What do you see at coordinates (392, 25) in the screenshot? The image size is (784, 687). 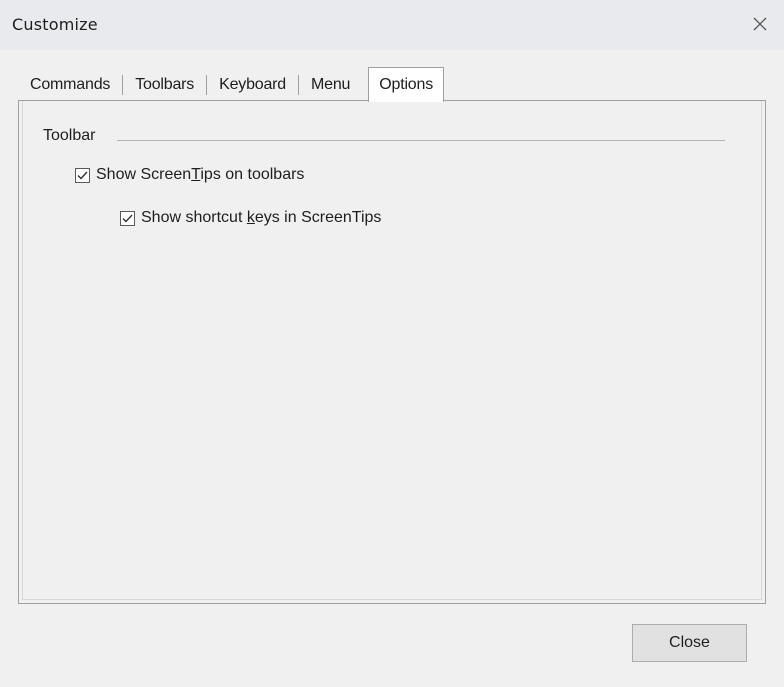 I see `title-bar: Customize` at bounding box center [392, 25].